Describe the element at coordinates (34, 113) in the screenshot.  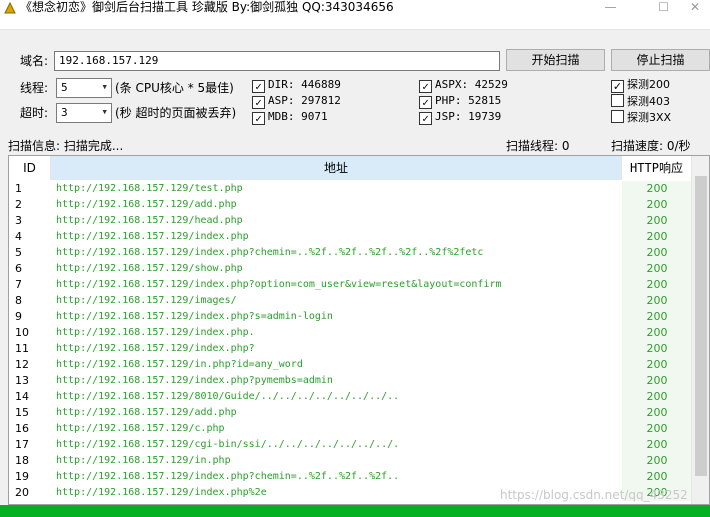
I see `timeout-label: 超时:` at that location.